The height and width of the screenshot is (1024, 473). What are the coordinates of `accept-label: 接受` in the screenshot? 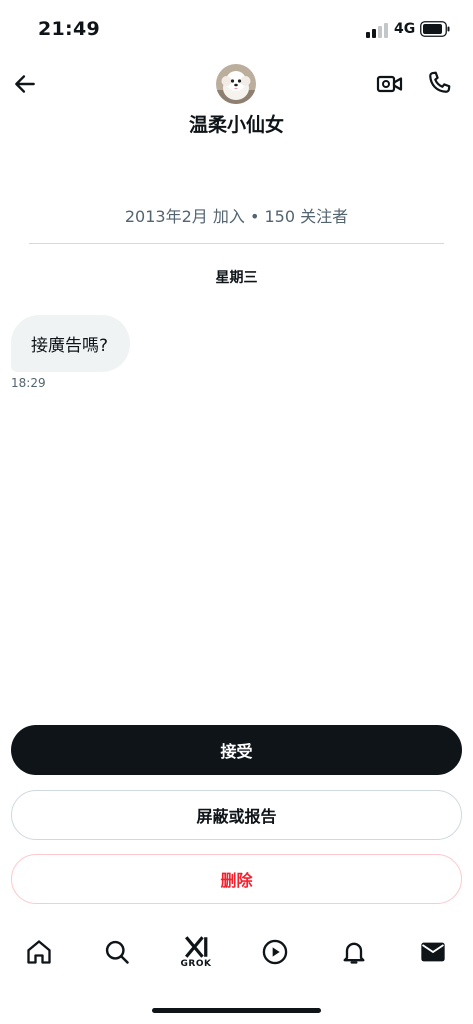 It's located at (236, 751).